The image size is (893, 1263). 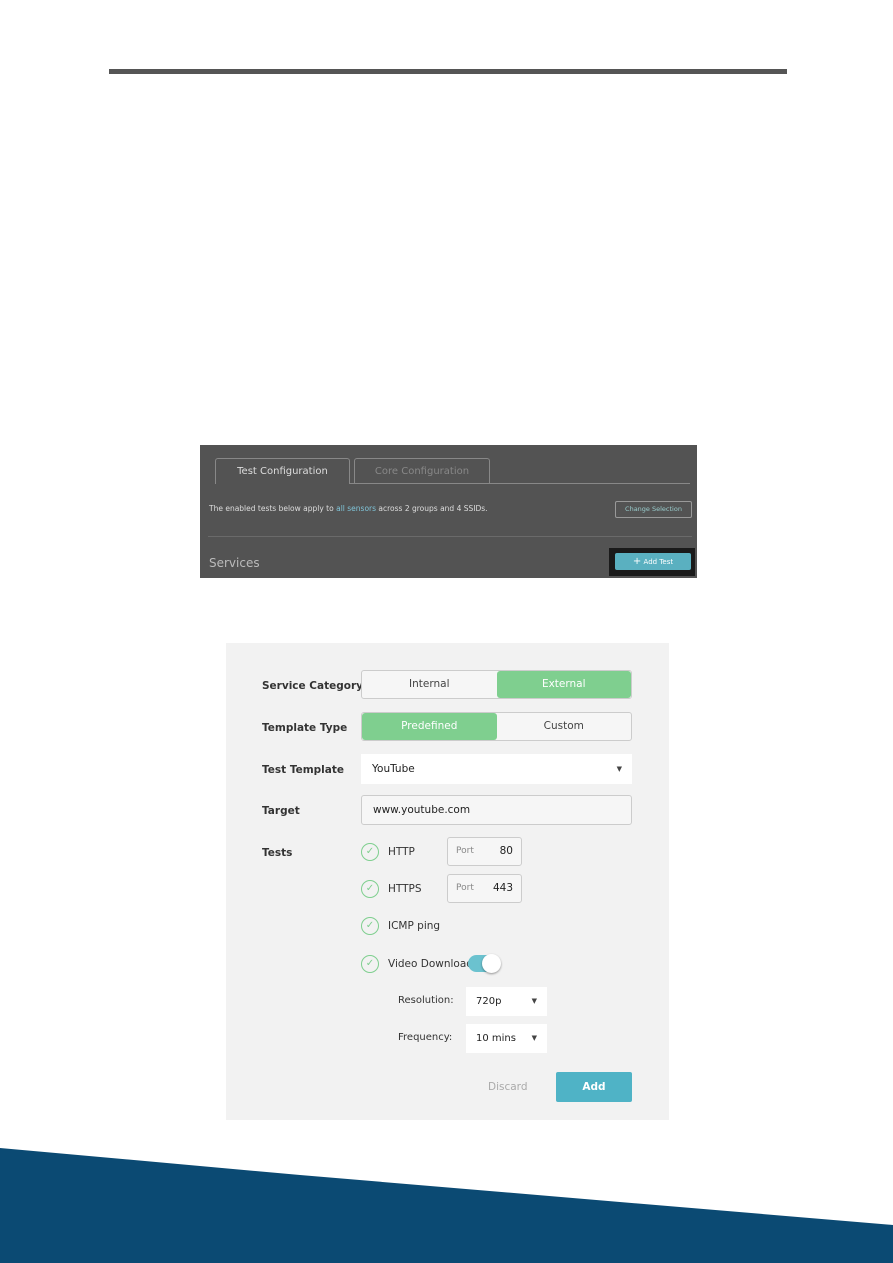 I want to click on icmp-label: ICMP ping, so click(x=414, y=926).